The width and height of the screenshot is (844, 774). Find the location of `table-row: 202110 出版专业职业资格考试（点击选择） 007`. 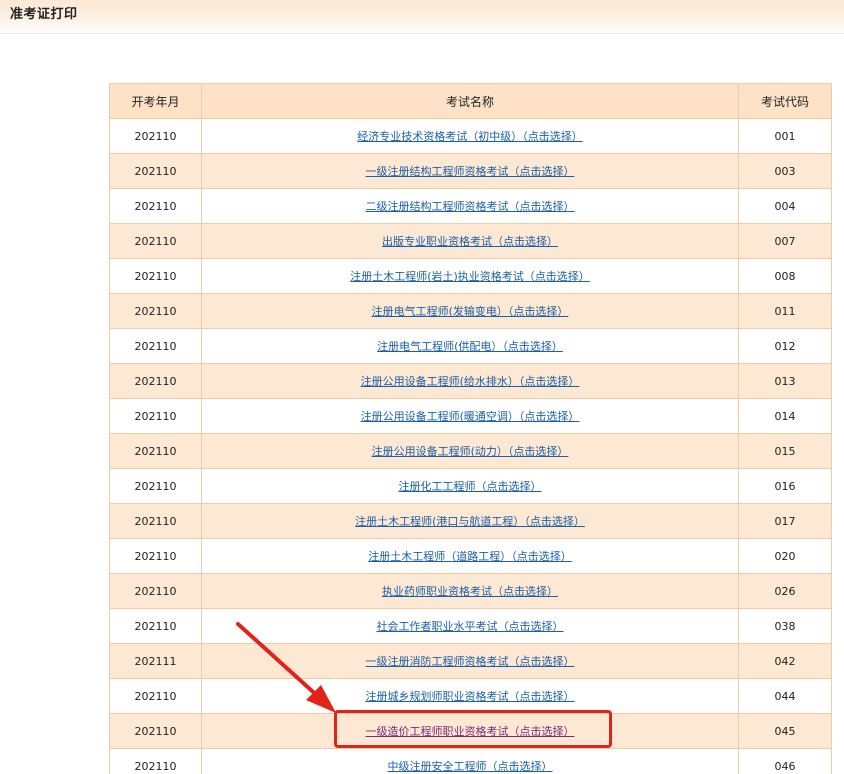

table-row: 202110 出版专业职业资格考试（点击选择） 007 is located at coordinates (470, 241).